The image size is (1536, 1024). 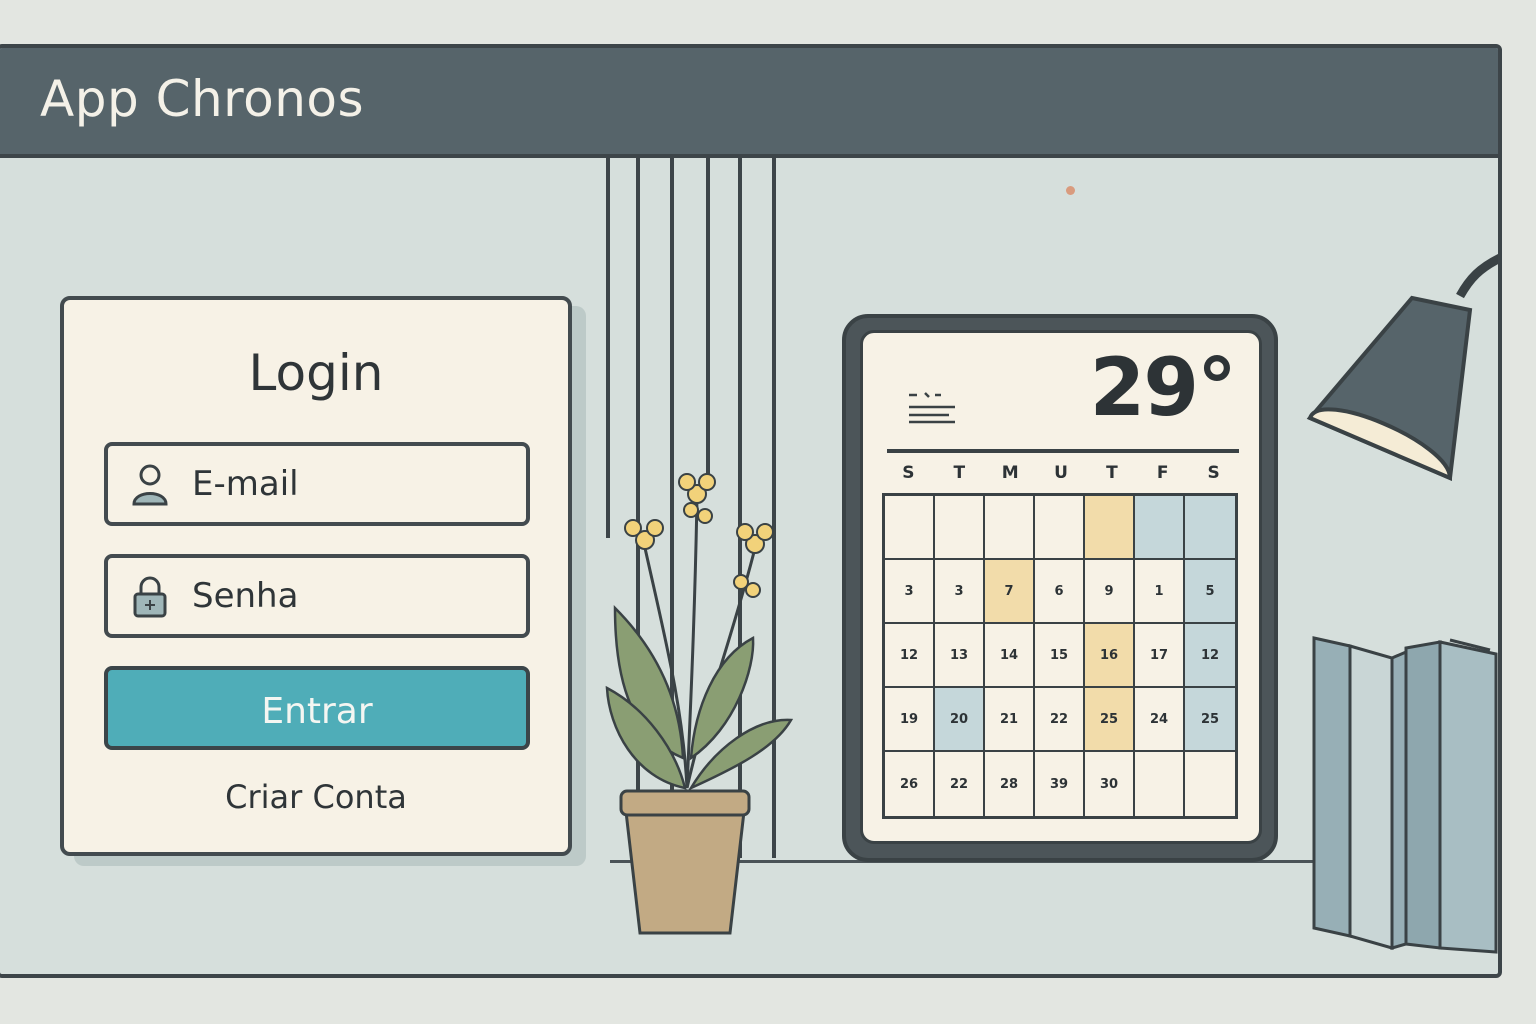 I want to click on email-placeholder: E-mail, so click(x=245, y=484).